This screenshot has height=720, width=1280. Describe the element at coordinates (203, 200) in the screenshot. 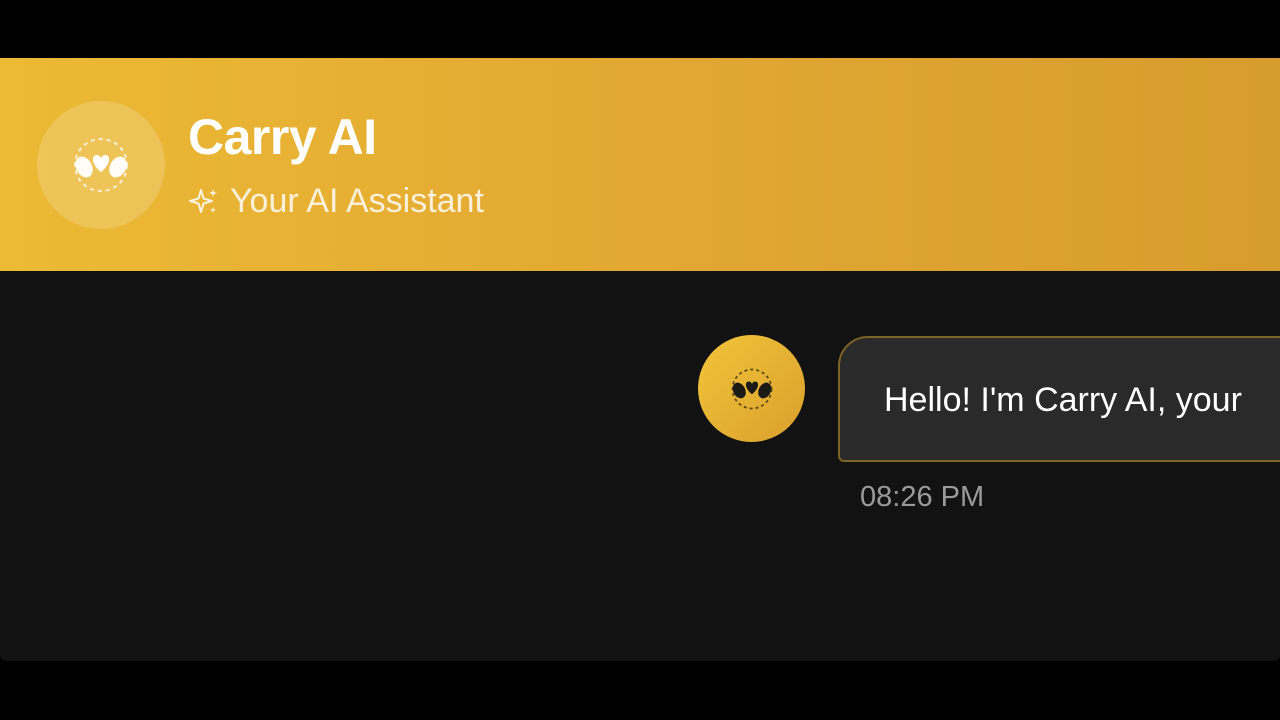

I see `sparkles-icon` at that location.